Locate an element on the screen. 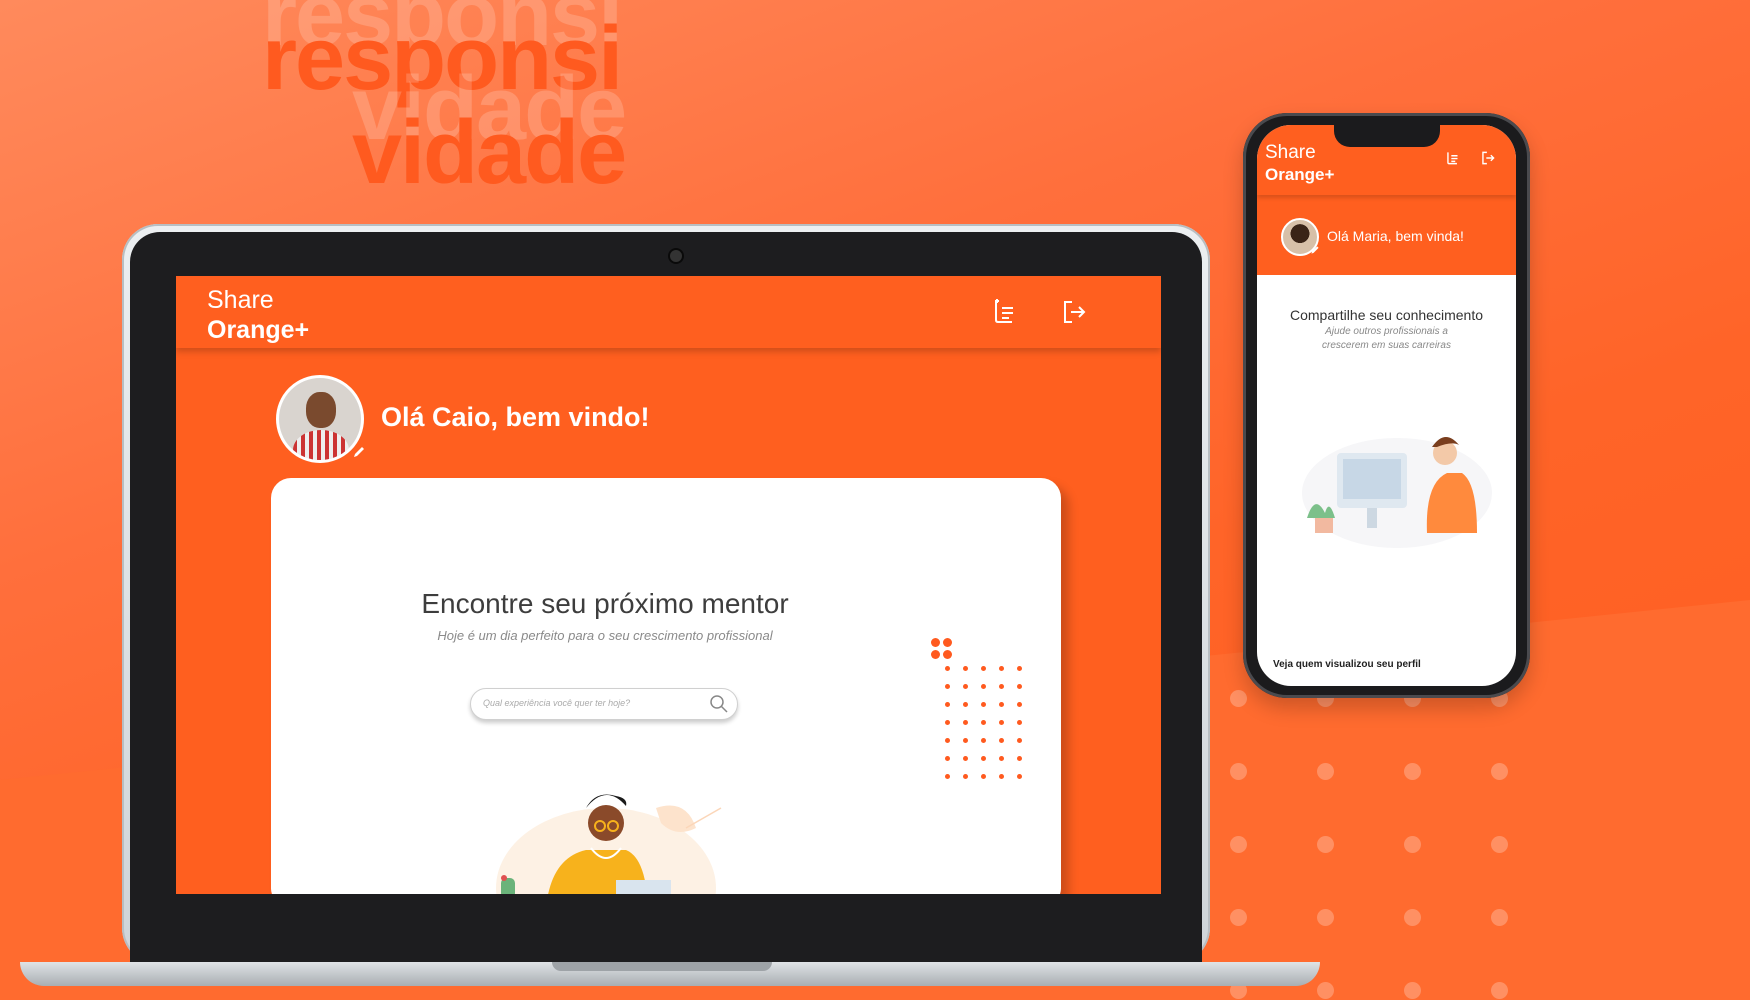 The height and width of the screenshot is (1000, 1750). share-knowledge-illustration is located at coordinates (1397, 492).